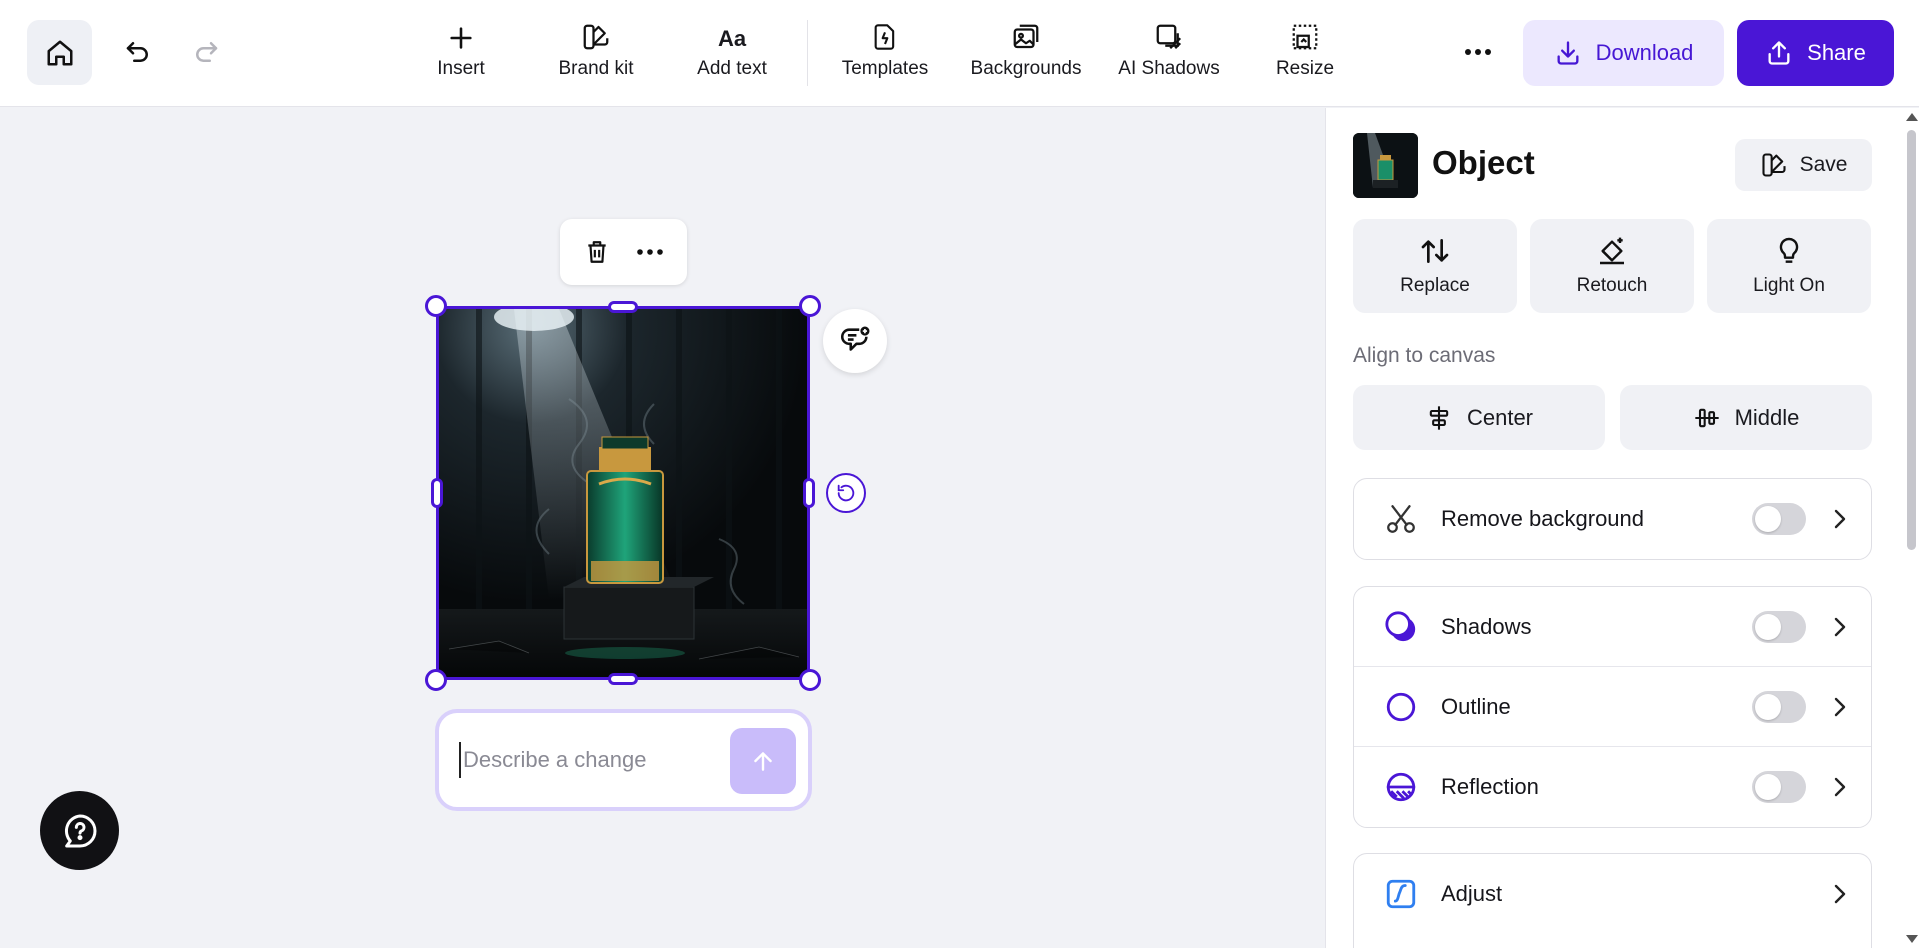 This screenshot has width=1919, height=948. Describe the element at coordinates (1779, 53) in the screenshot. I see `share-icon` at that location.